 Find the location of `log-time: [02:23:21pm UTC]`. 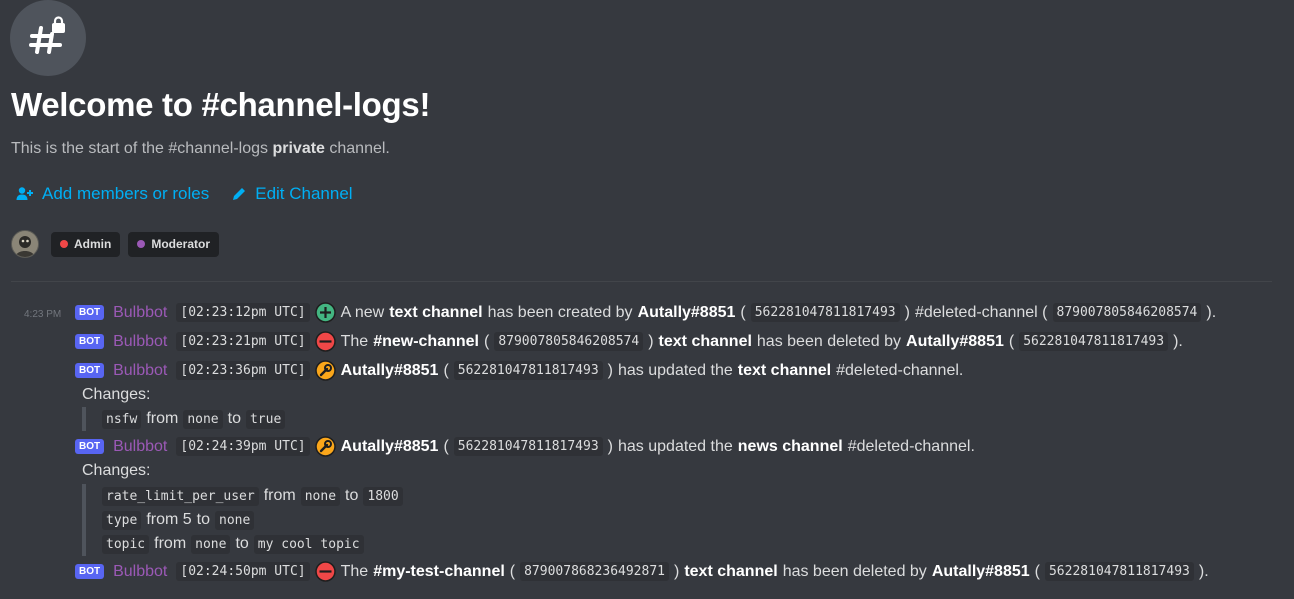

log-time: [02:23:21pm UTC] is located at coordinates (243, 341).